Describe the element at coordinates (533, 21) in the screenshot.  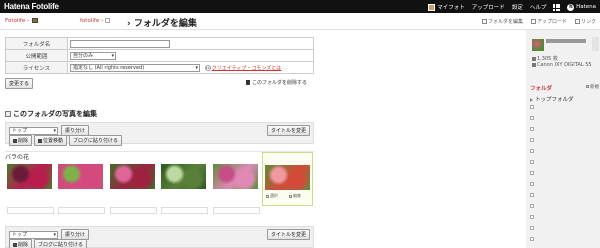
I see `upload-icon` at that location.